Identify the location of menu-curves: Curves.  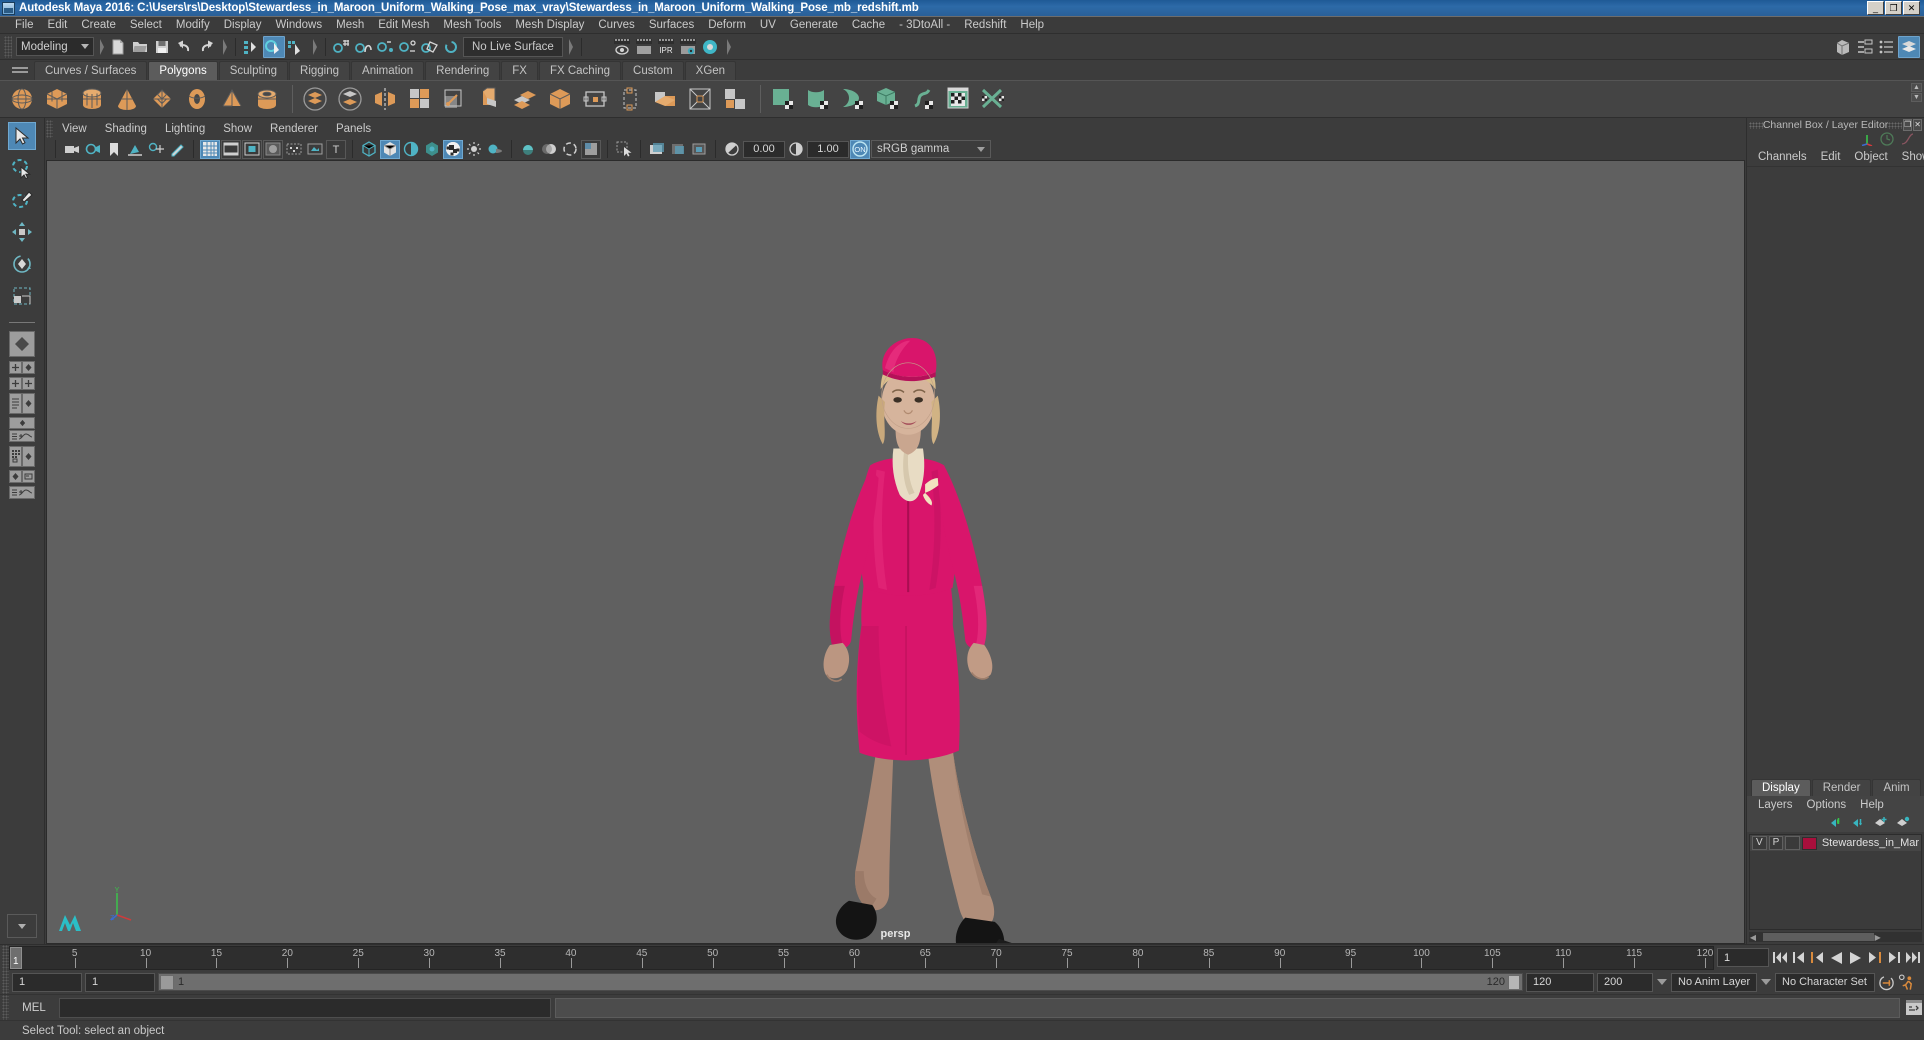
(616, 25).